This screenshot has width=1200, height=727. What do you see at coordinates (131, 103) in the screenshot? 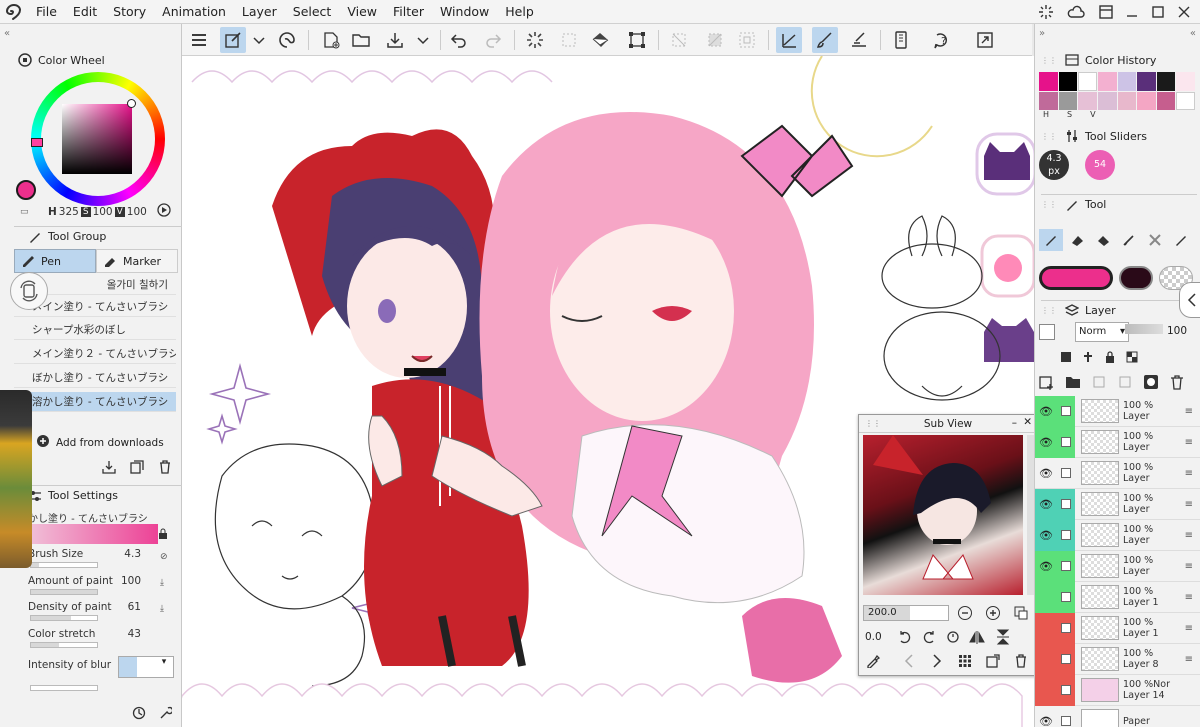
I see `sv-picker-handle` at bounding box center [131, 103].